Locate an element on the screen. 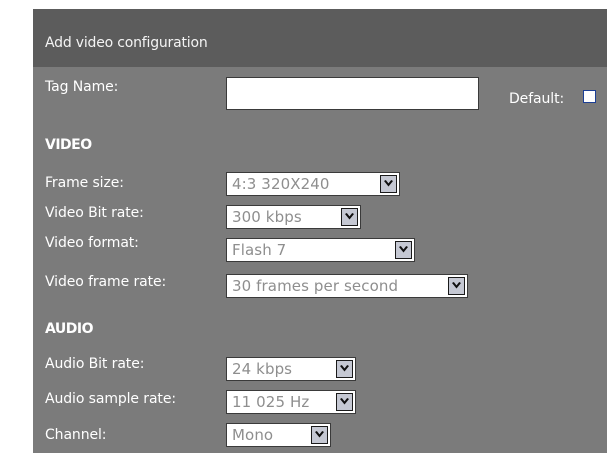  audio-bit-rate-label: Audio Bit rate: is located at coordinates (95, 364).